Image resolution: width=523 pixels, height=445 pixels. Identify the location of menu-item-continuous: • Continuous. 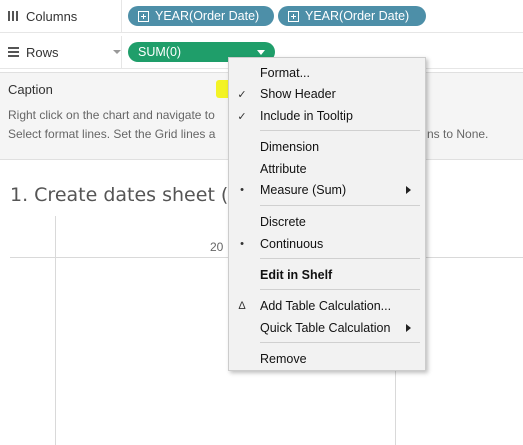
(327, 244).